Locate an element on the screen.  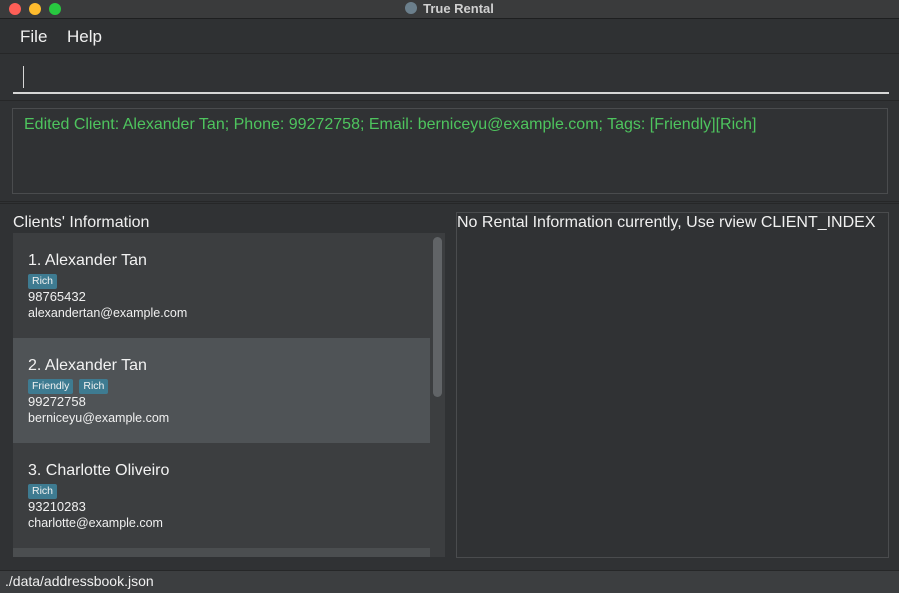
window-title-text: True Rental is located at coordinates (458, 8).